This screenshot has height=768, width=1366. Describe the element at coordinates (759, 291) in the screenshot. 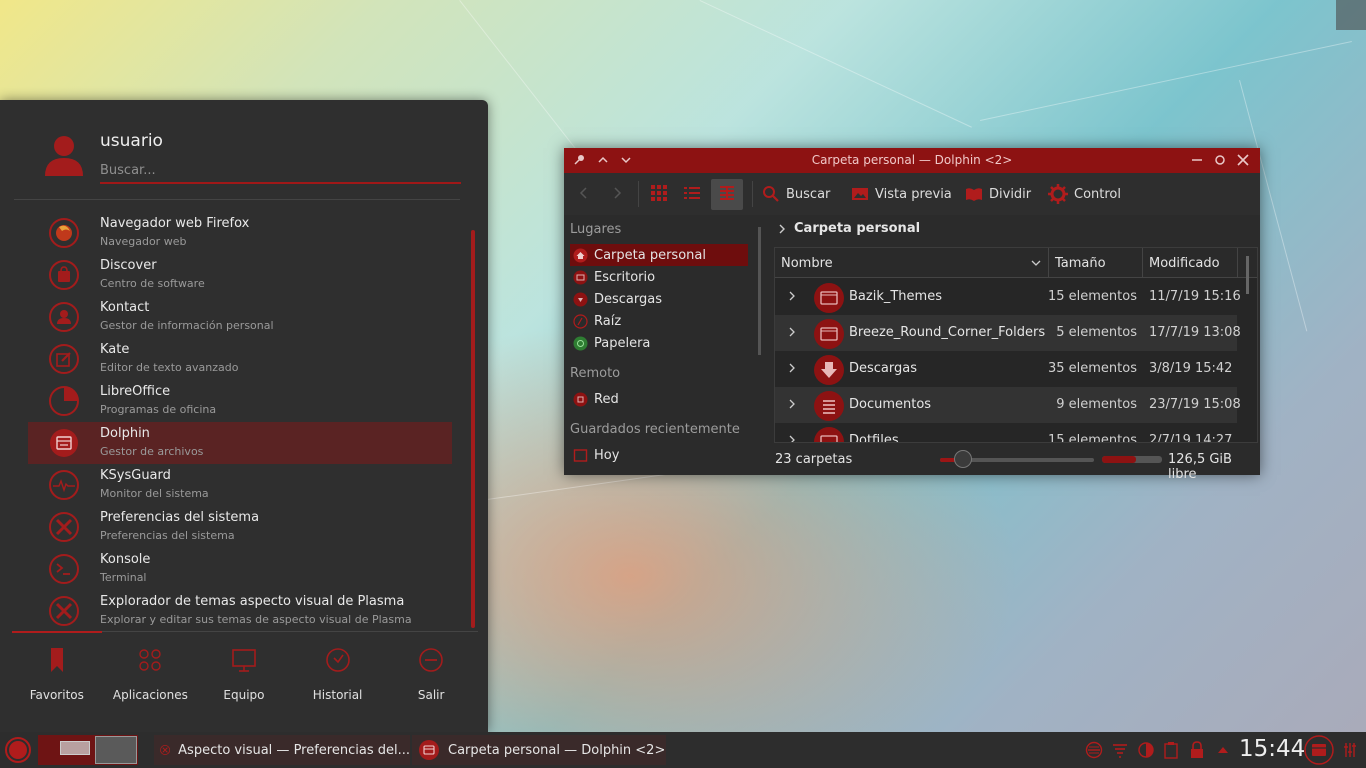

I see `places-scrollbar` at that location.